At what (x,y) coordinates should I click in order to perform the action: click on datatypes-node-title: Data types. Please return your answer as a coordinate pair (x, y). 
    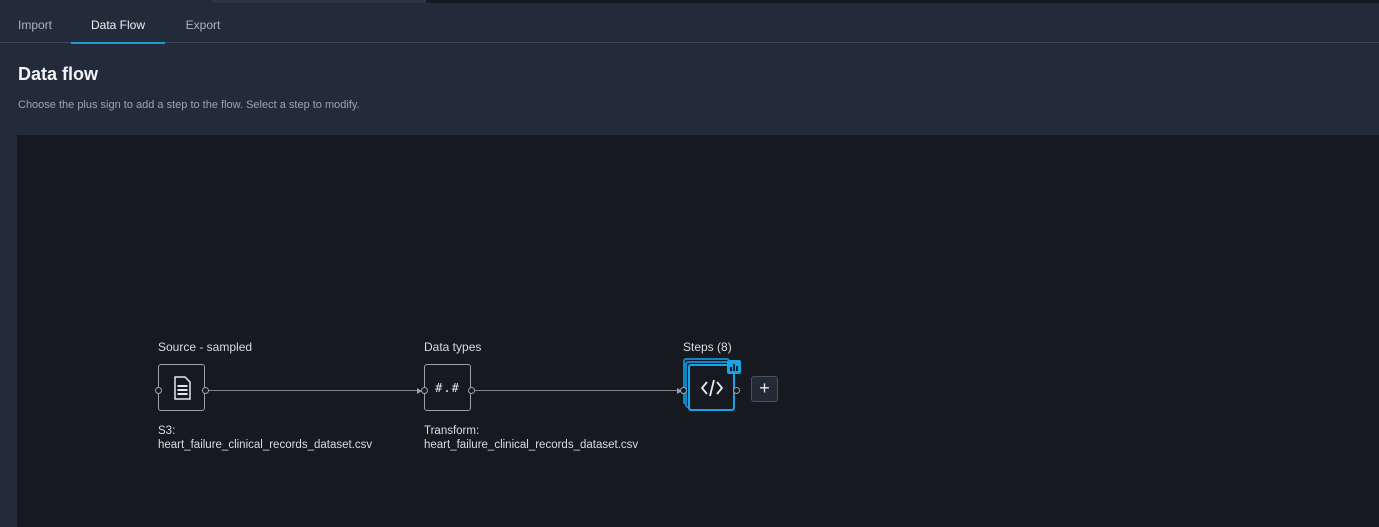
    Looking at the image, I should click on (453, 347).